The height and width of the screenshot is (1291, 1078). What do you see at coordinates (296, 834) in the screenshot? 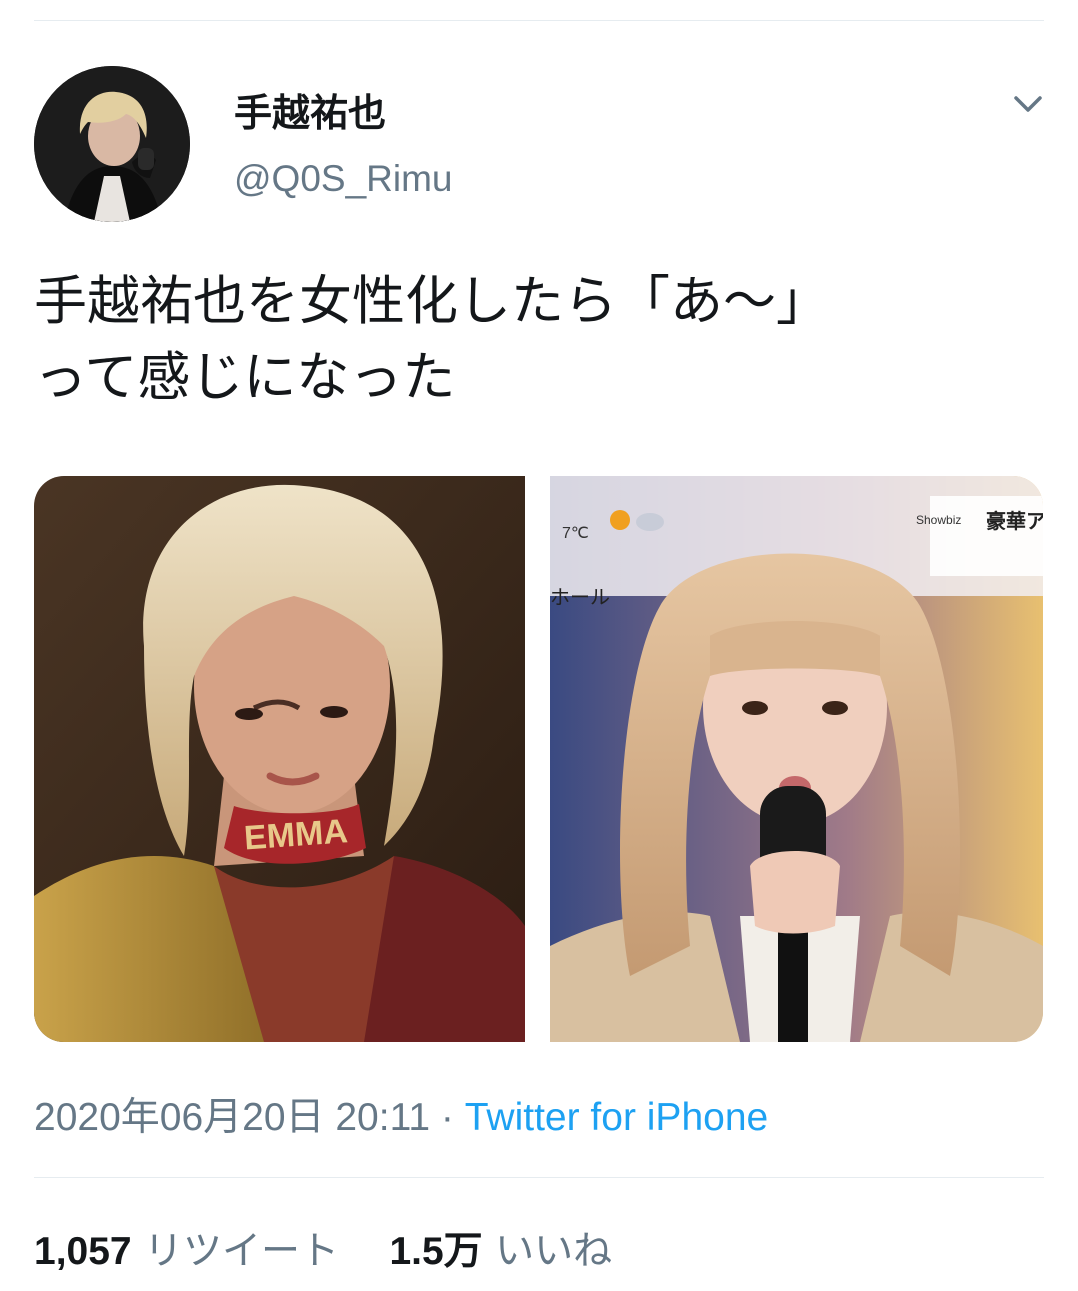
I see `choker-label: EMMA` at bounding box center [296, 834].